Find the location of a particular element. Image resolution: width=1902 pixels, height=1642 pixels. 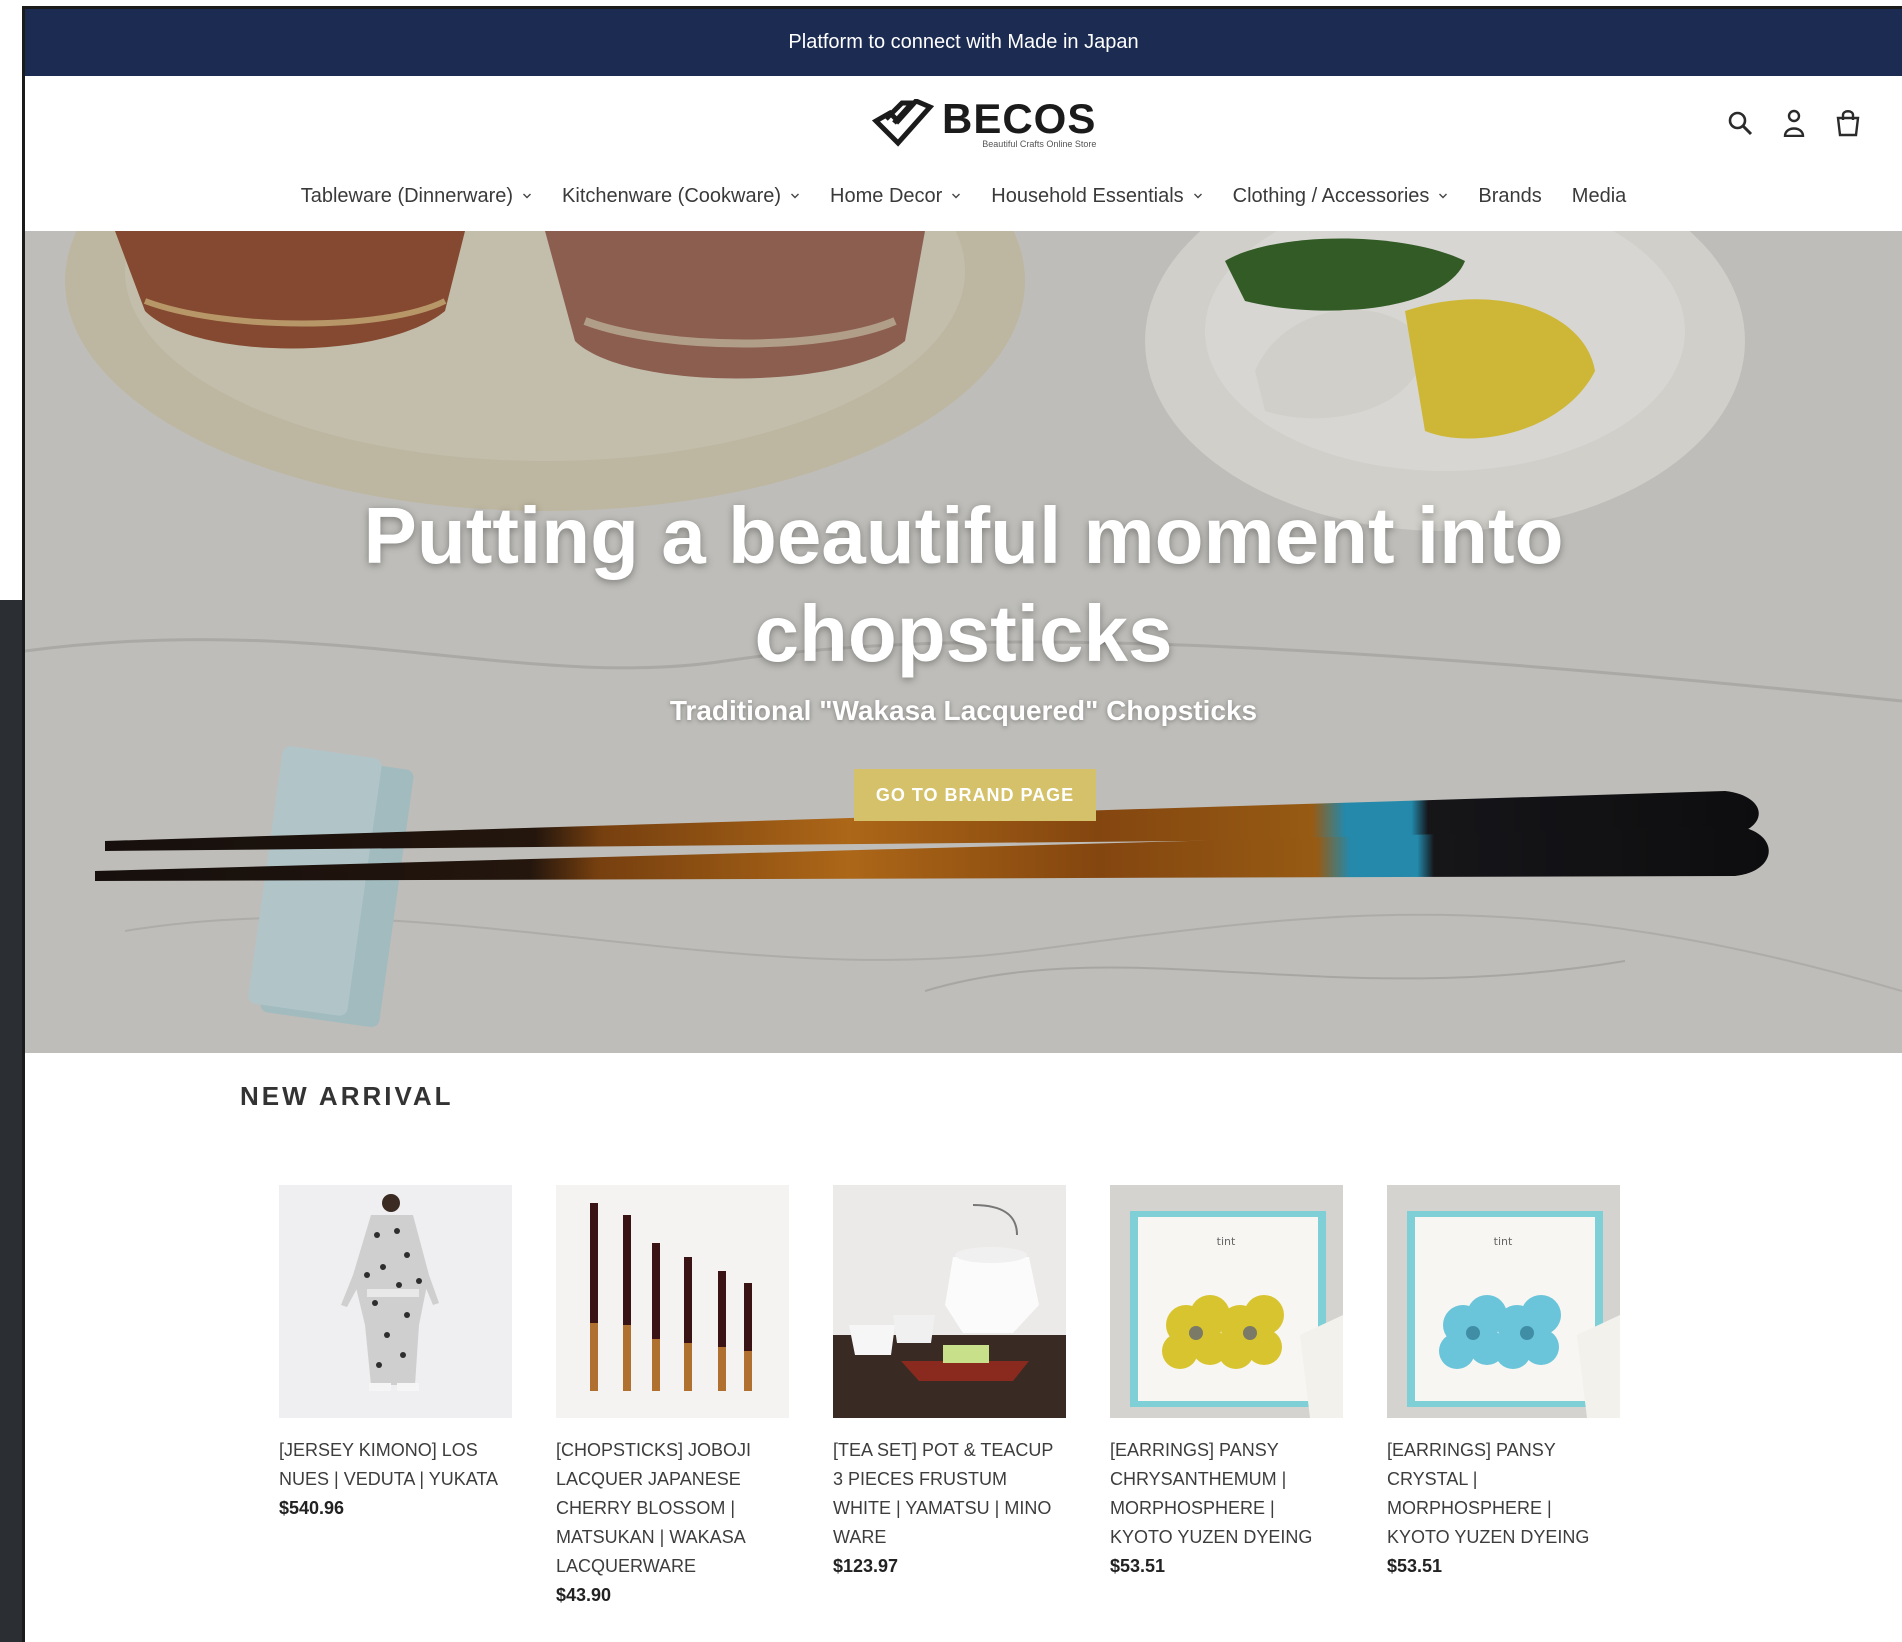

product-name-line: 3 PIECES FRUSTUM is located at coordinates (920, 1479).